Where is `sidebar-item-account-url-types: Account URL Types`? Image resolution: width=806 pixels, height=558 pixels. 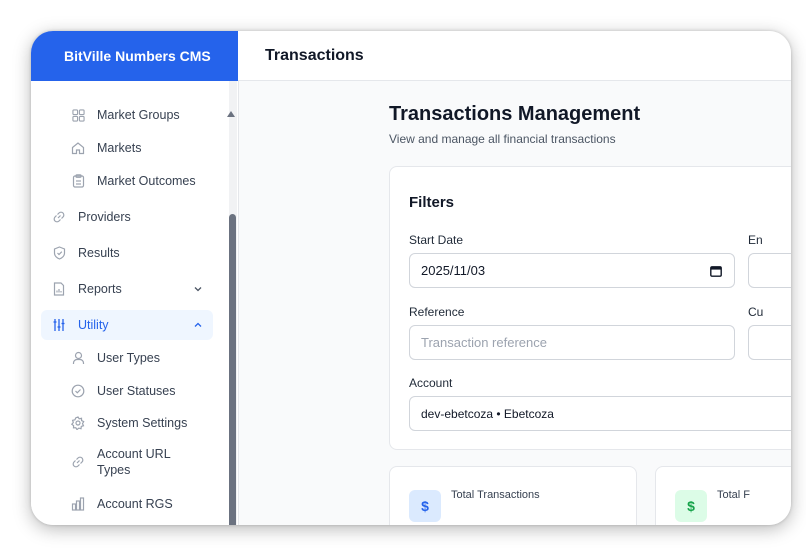 sidebar-item-account-url-types: Account URL Types is located at coordinates (127, 462).